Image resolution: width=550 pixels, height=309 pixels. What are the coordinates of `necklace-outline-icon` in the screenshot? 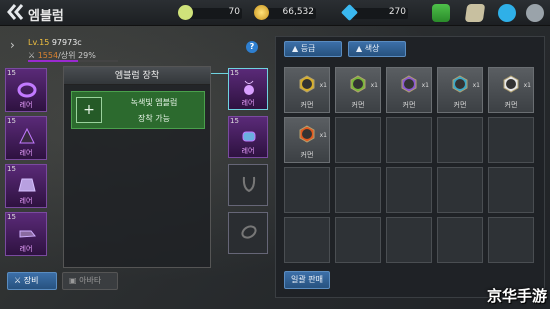 It's located at (249, 184).